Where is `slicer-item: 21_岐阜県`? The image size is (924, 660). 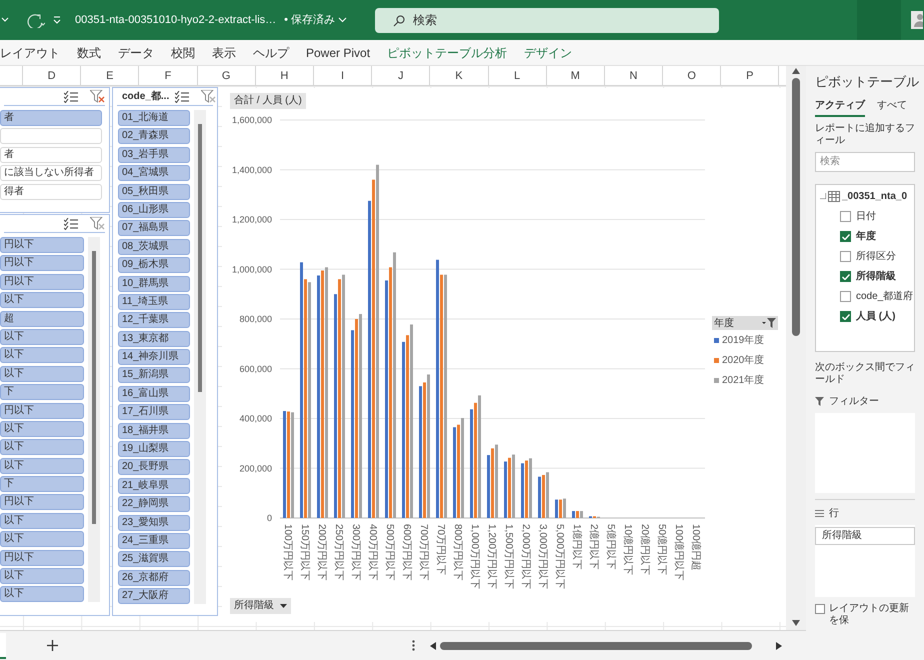 slicer-item: 21_岐阜県 is located at coordinates (154, 486).